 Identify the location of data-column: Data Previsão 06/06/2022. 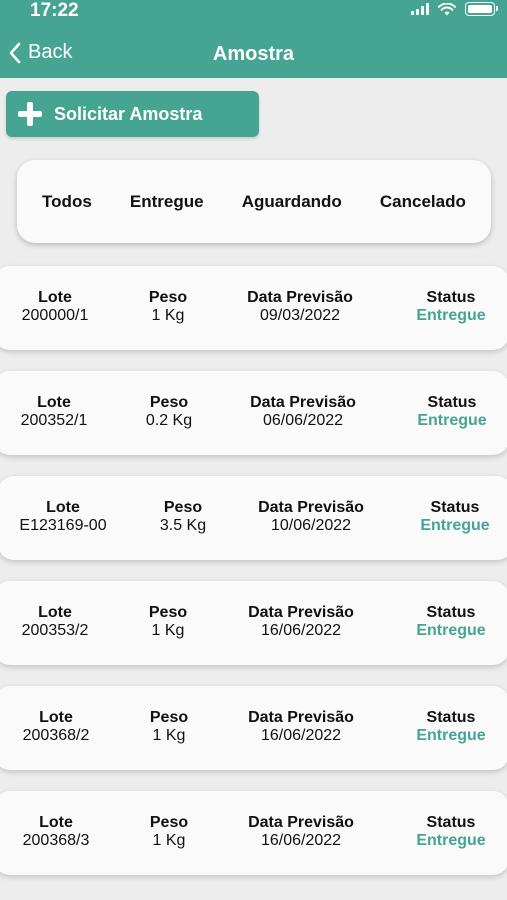
(303, 412).